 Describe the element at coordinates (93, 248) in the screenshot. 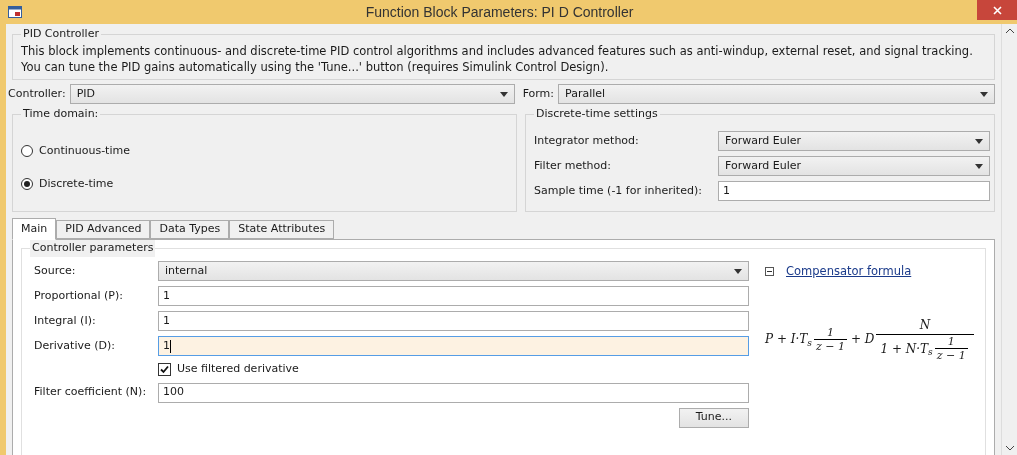

I see `group-title: Controller parameters` at that location.